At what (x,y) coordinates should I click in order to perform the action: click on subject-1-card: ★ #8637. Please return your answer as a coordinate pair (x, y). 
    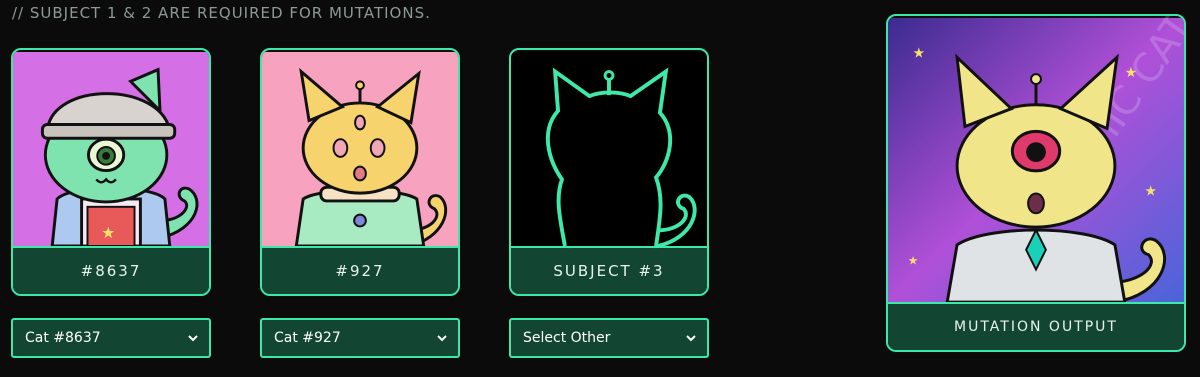
    Looking at the image, I should click on (111, 172).